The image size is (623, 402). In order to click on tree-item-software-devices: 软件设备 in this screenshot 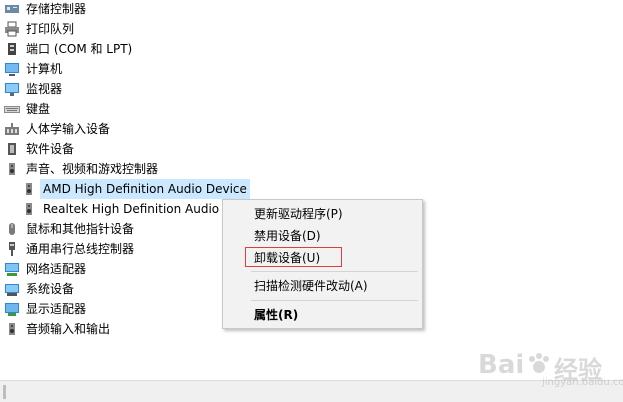, I will do `click(39, 149)`.